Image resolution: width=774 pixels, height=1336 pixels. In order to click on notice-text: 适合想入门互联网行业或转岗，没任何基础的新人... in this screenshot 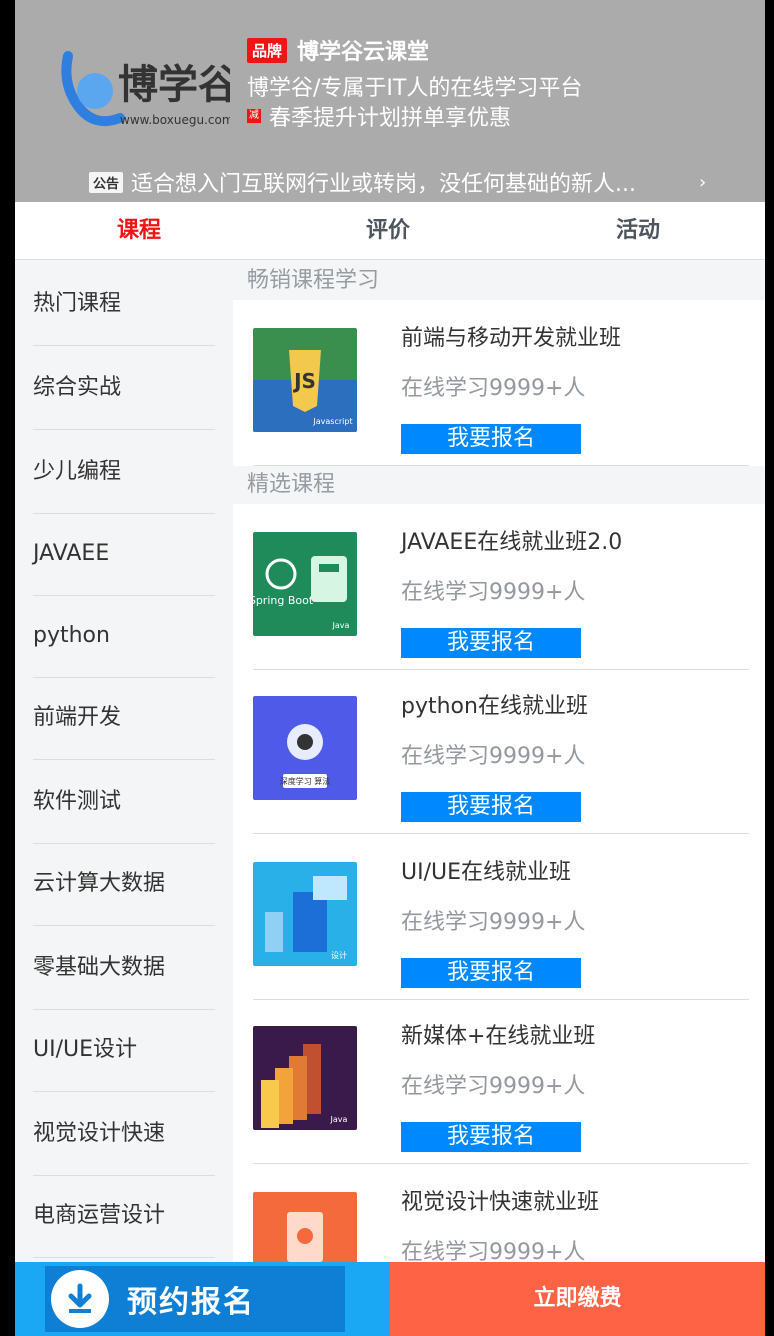, I will do `click(383, 184)`.